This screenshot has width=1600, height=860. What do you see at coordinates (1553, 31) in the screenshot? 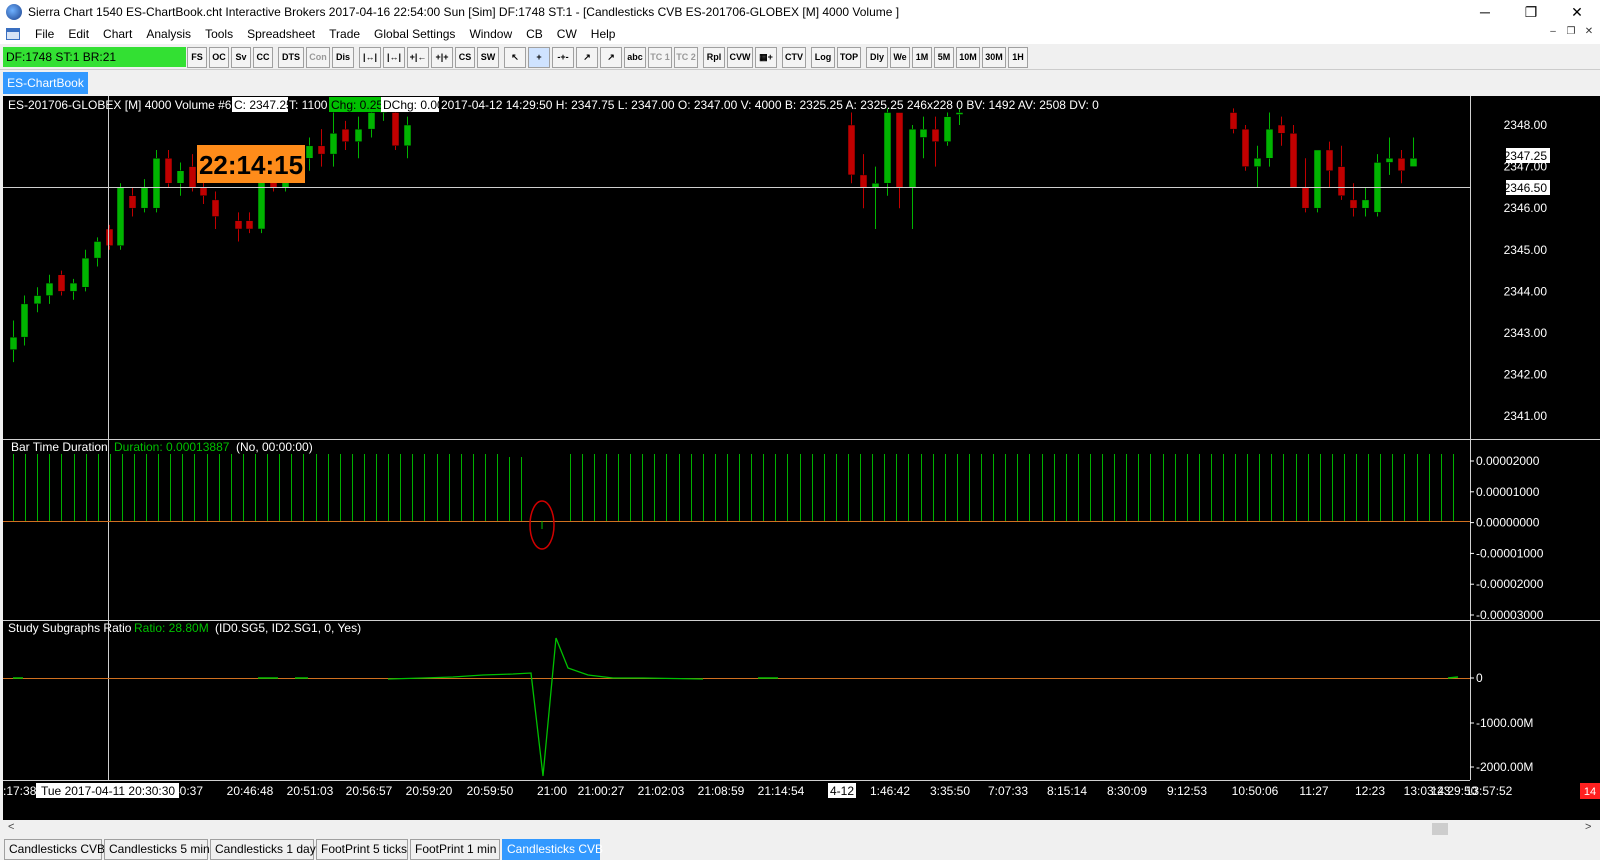
I see `mdi-minimize-button: –` at bounding box center [1553, 31].